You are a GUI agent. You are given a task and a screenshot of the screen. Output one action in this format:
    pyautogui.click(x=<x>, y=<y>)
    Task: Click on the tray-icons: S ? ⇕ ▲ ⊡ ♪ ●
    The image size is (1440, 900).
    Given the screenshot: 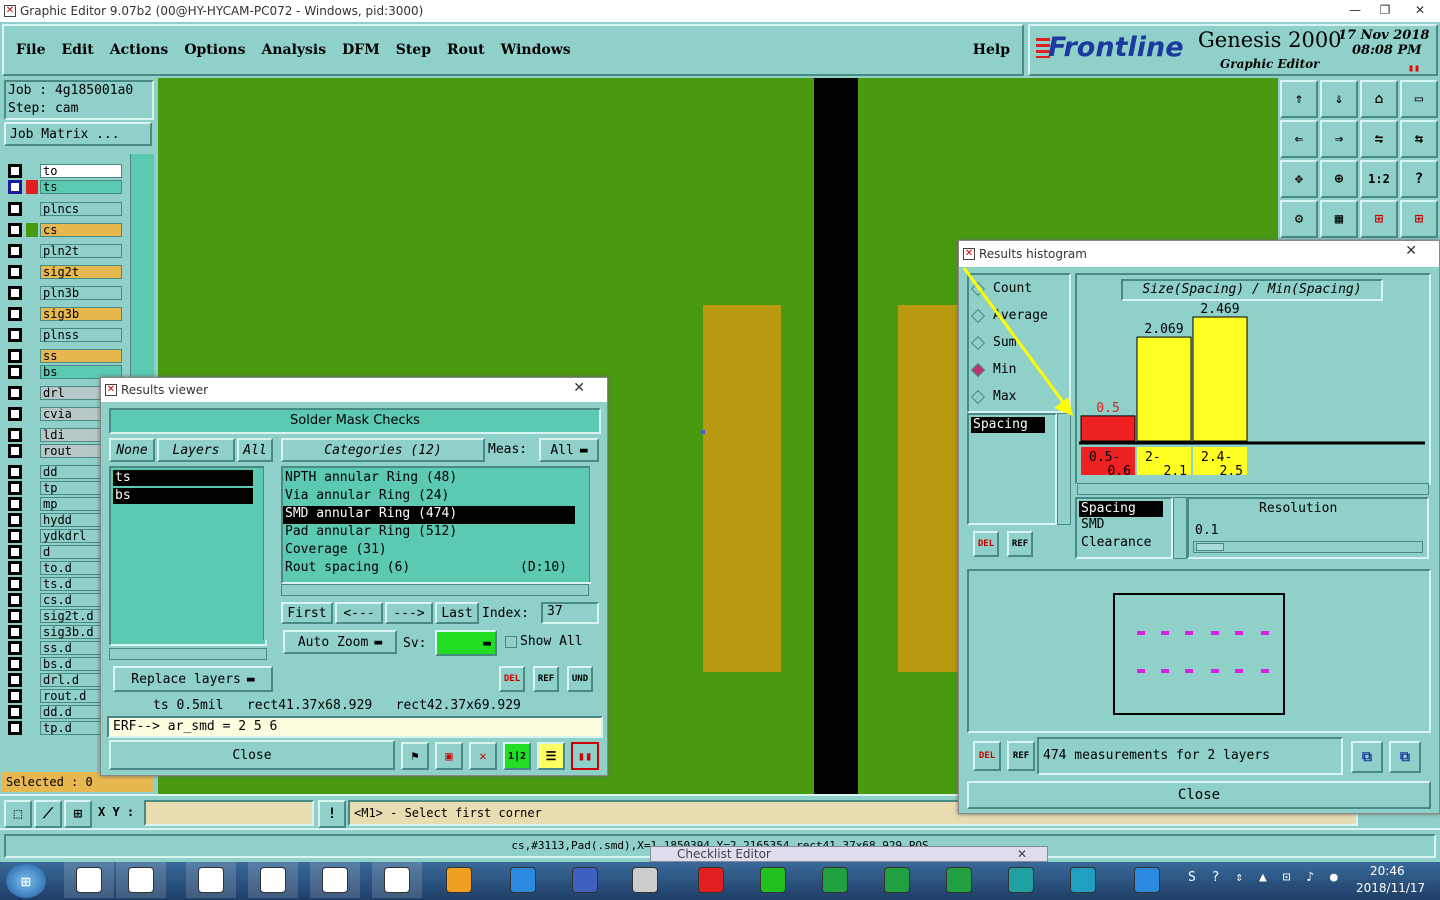 What is the action you would take?
    pyautogui.click(x=1265, y=877)
    